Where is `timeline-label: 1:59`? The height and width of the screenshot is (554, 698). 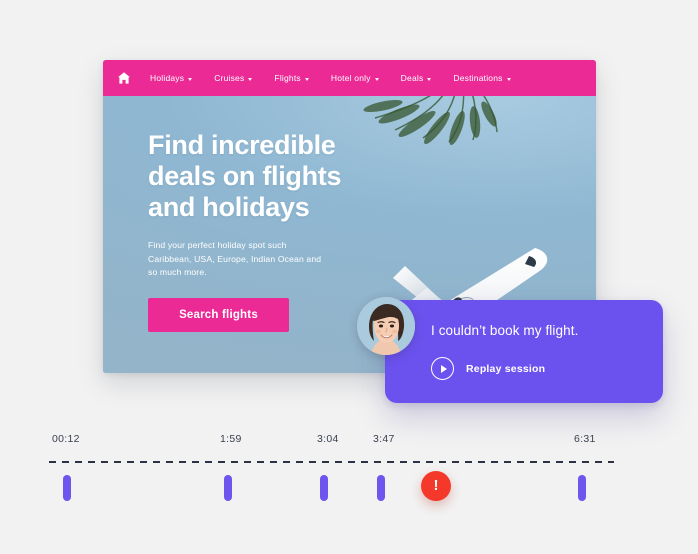 timeline-label: 1:59 is located at coordinates (231, 439).